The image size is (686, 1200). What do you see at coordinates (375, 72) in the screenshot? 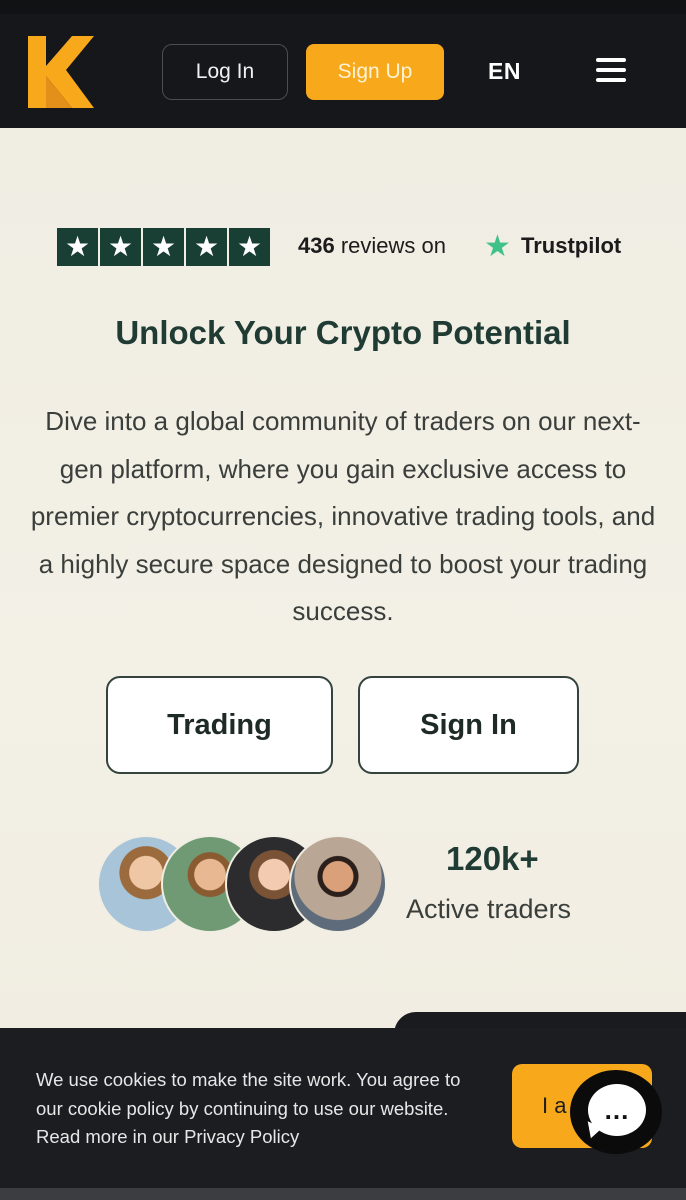
I see `signup-button: Sign Up` at bounding box center [375, 72].